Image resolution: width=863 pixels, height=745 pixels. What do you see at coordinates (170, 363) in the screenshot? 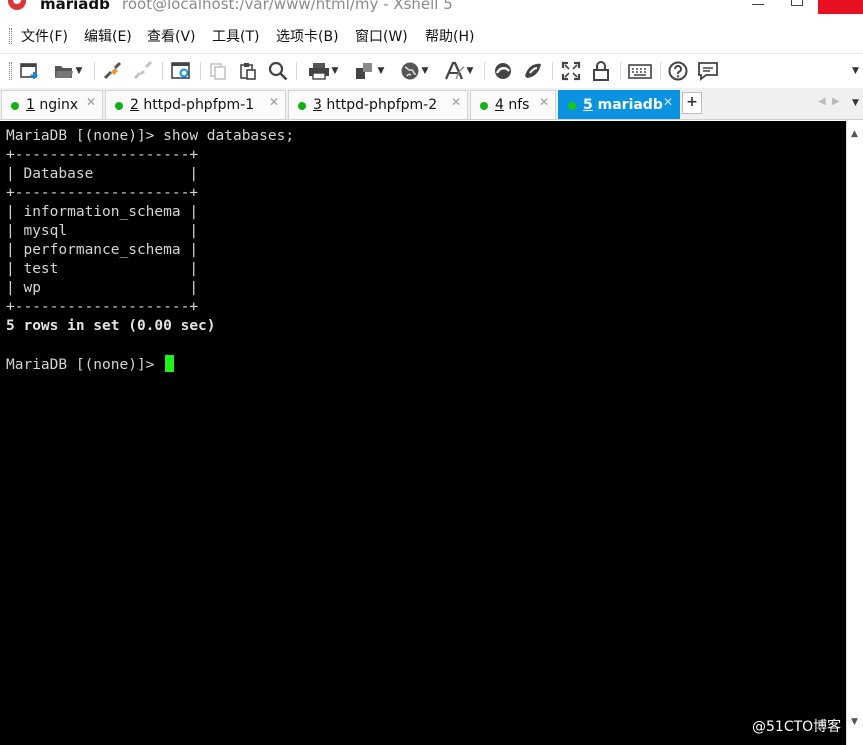
I see `terminal-cursor` at bounding box center [170, 363].